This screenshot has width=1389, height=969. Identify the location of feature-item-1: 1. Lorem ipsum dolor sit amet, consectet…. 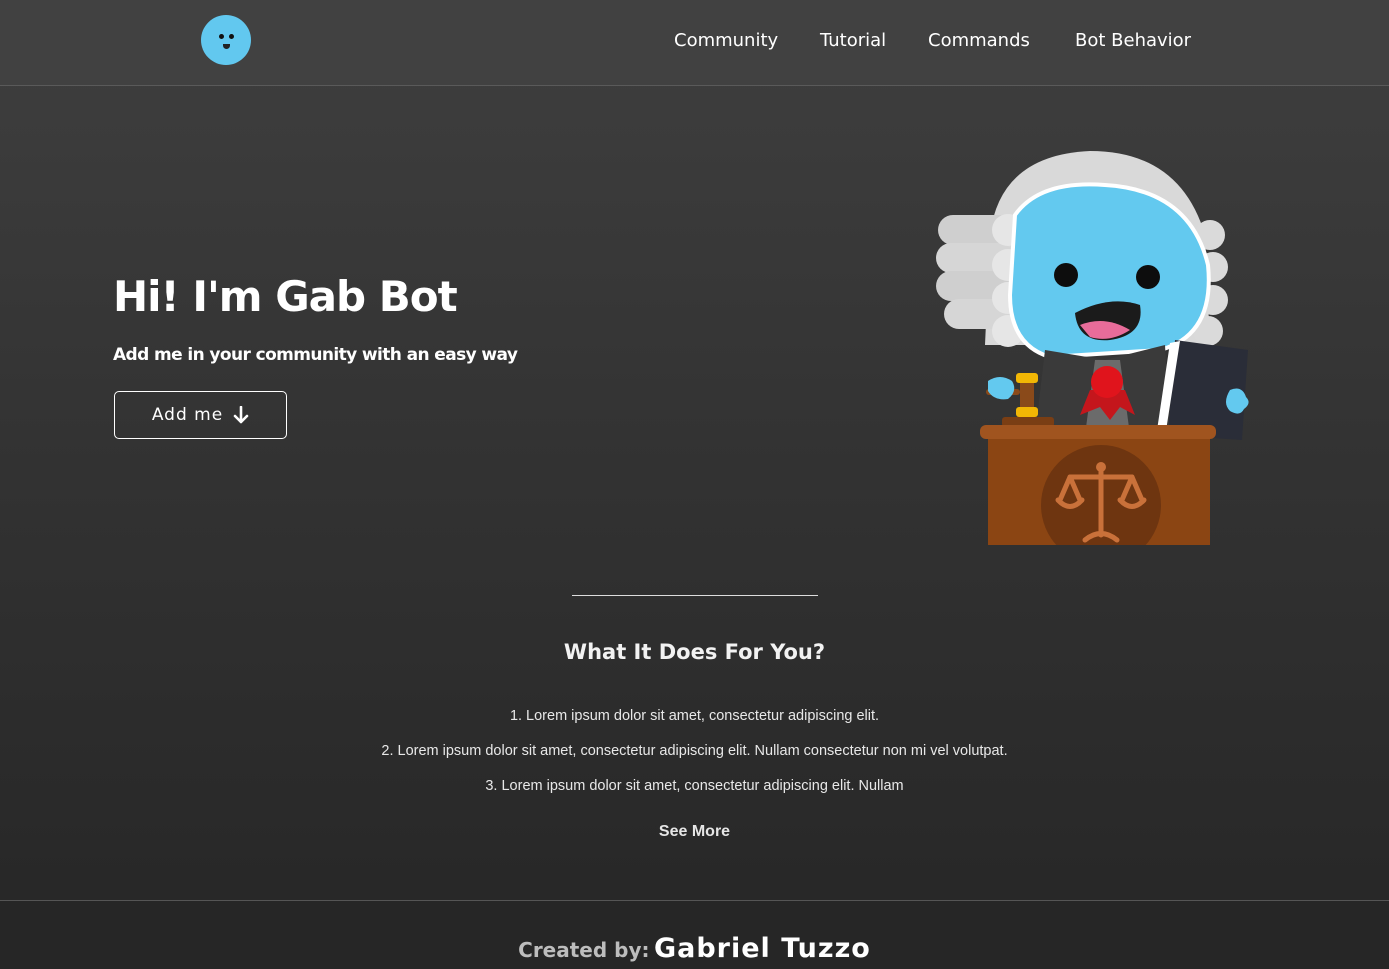
(694, 716).